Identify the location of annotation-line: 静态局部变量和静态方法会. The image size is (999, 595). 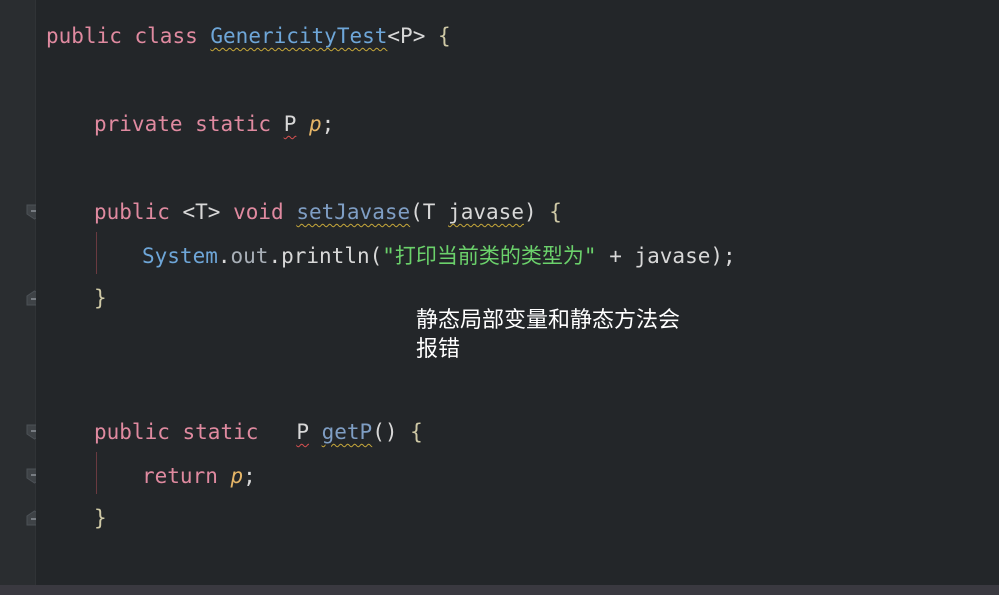
(548, 320).